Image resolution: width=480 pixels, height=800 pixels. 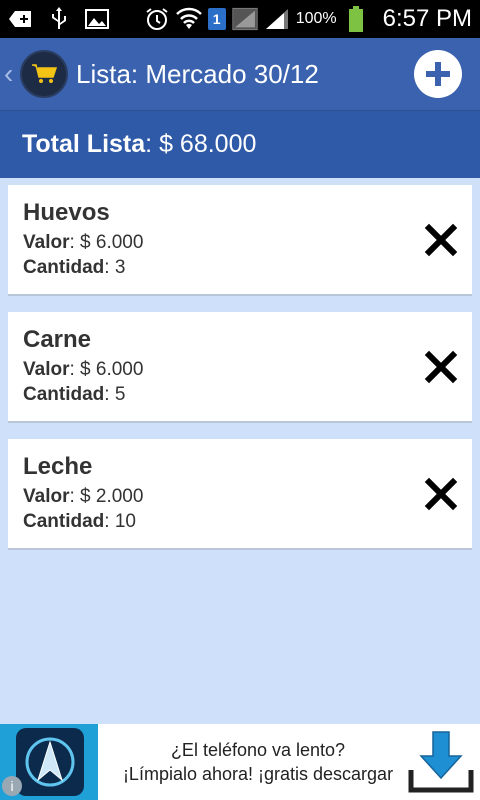 What do you see at coordinates (245, 19) in the screenshot?
I see `no-signal-icon` at bounding box center [245, 19].